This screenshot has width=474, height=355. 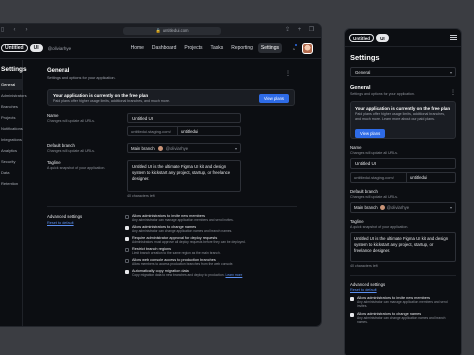 What do you see at coordinates (287, 30) in the screenshot?
I see `share-icon: ⇪` at bounding box center [287, 30].